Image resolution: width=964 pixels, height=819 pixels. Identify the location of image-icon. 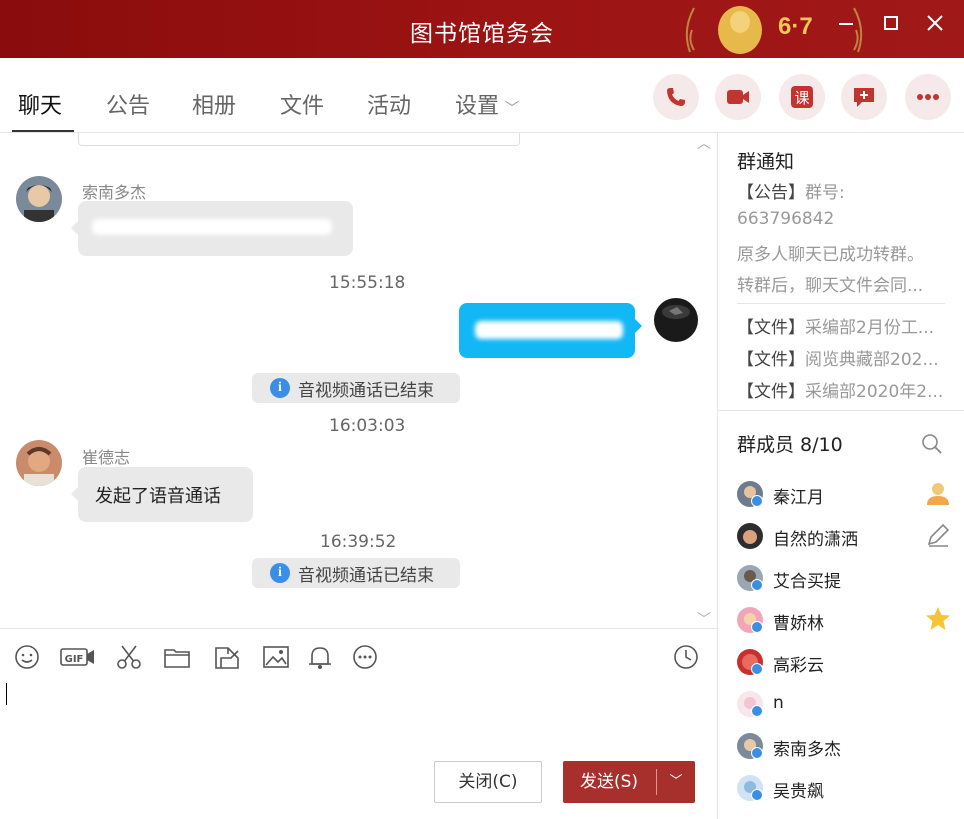
(276, 657).